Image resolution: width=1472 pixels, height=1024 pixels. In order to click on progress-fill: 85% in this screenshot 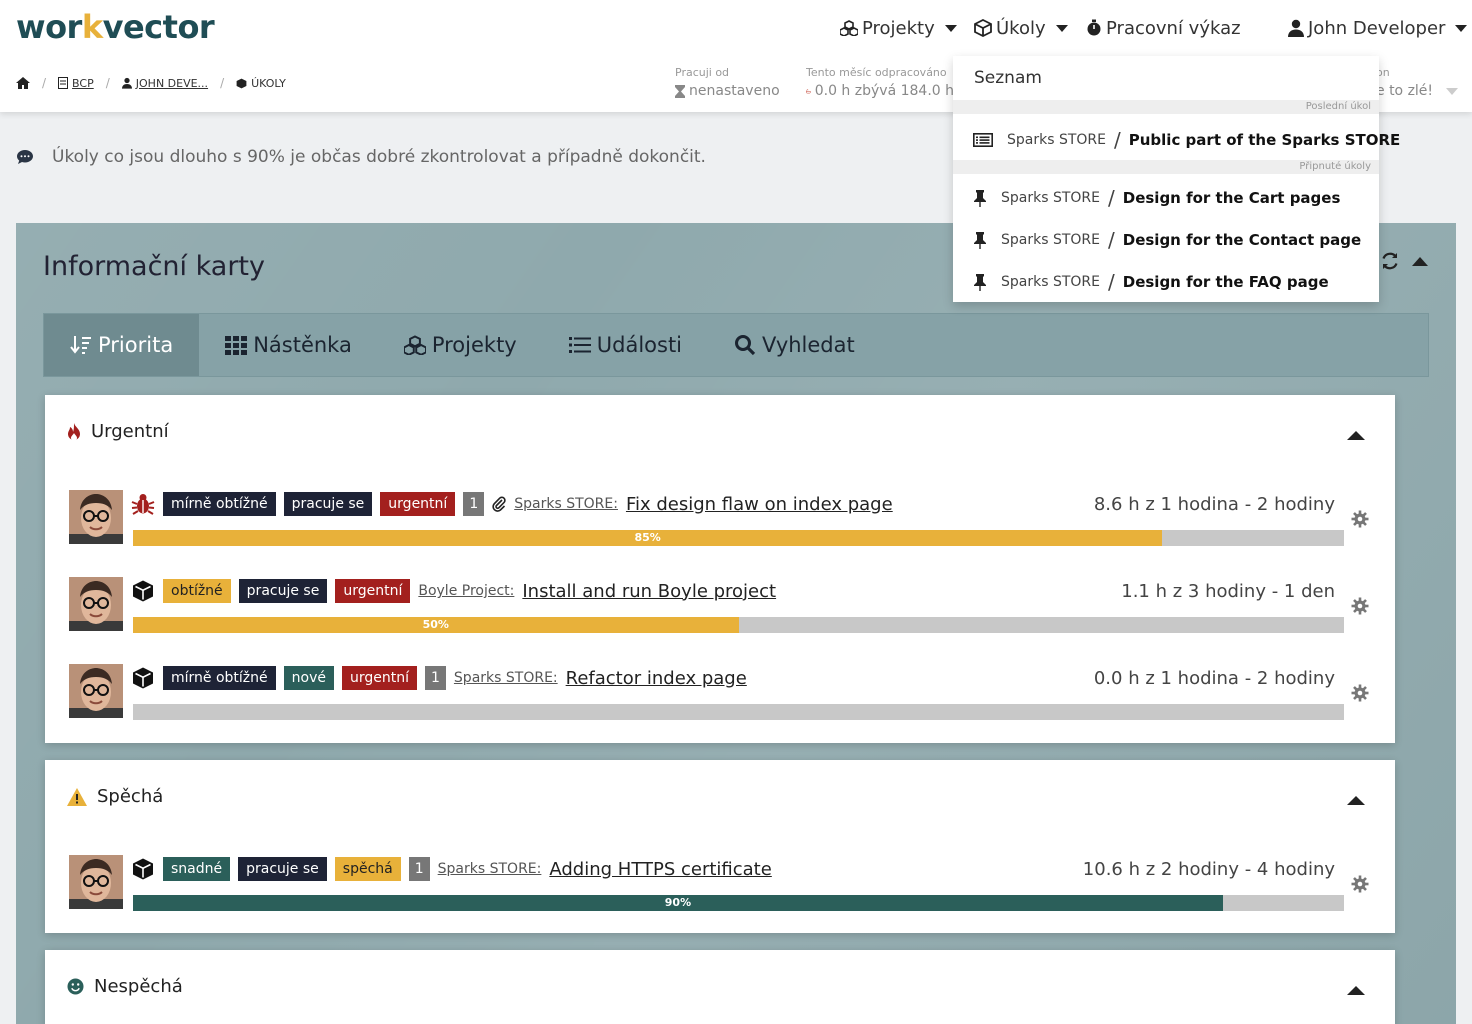, I will do `click(648, 538)`.